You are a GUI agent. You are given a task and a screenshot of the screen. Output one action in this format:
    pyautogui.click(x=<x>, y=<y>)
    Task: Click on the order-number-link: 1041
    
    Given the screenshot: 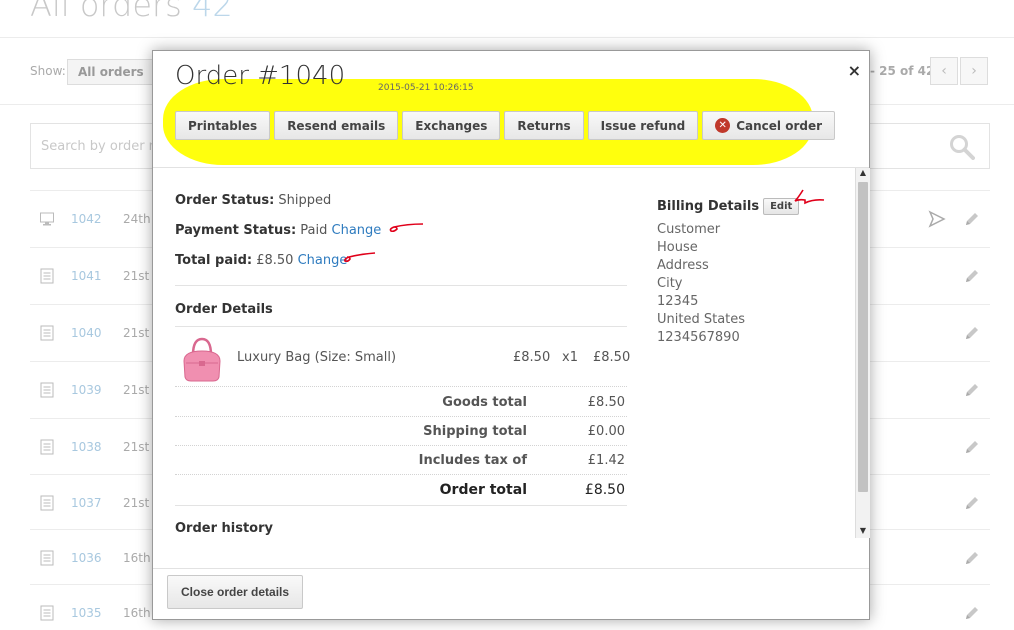 What is the action you would take?
    pyautogui.click(x=86, y=276)
    